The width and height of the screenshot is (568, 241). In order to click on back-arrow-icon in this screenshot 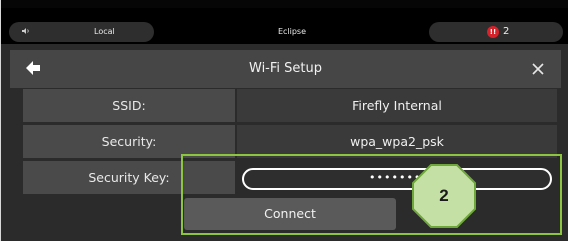, I will do `click(33, 68)`.